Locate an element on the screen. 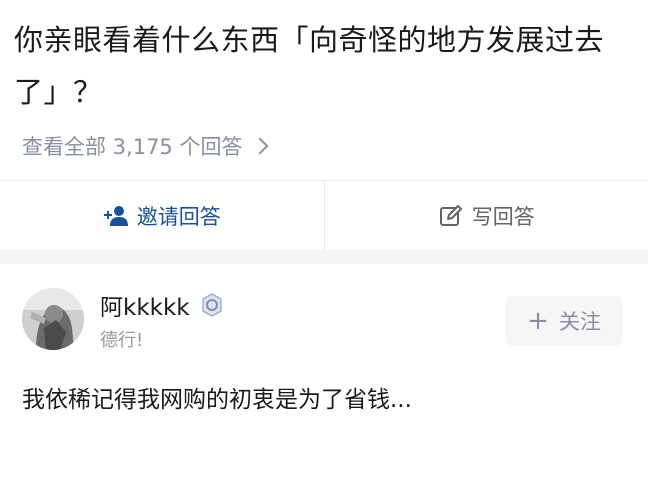  invite-answer-button: 邀请回答 is located at coordinates (162, 216).